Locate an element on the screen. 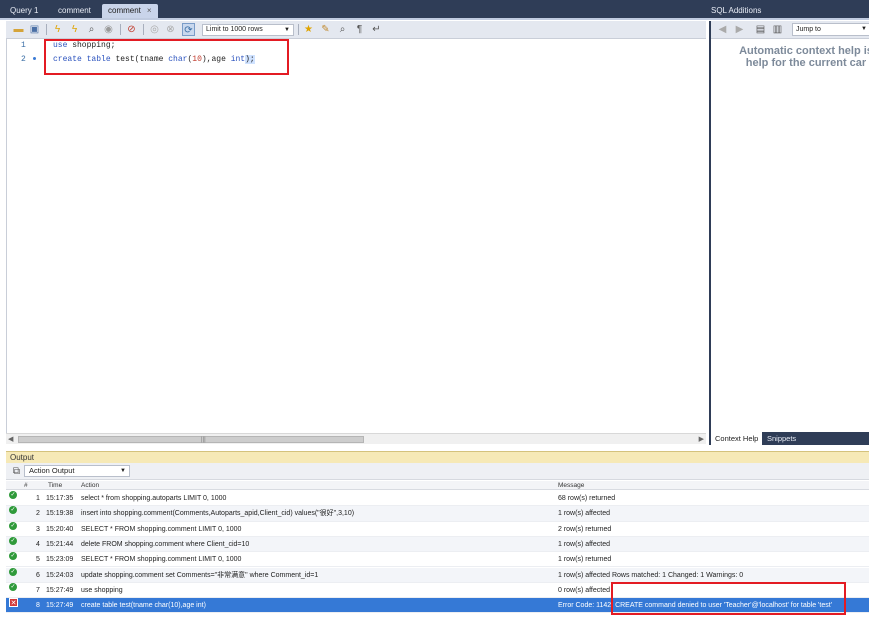 This screenshot has height=620, width=869. row-action: use shopping is located at coordinates (102, 590).